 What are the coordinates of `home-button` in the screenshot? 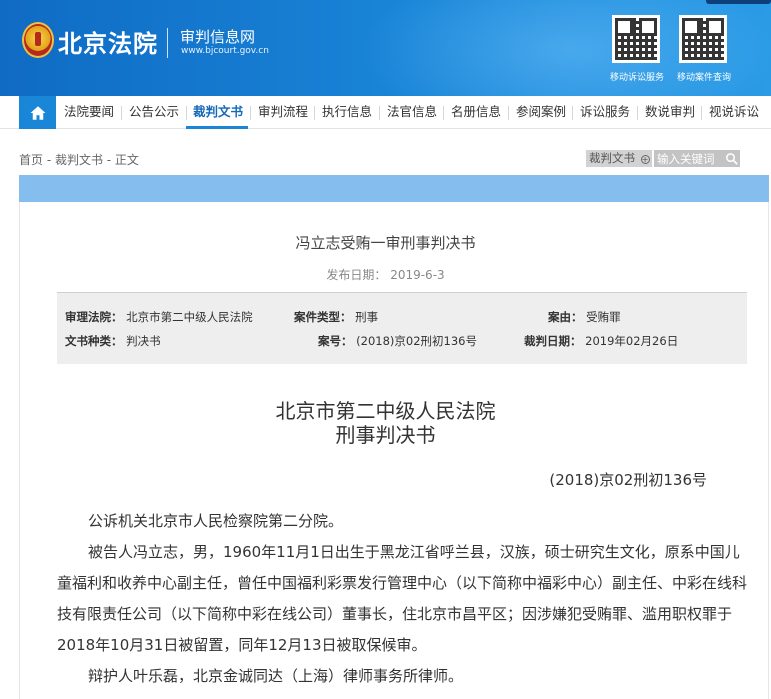 It's located at (37, 112).